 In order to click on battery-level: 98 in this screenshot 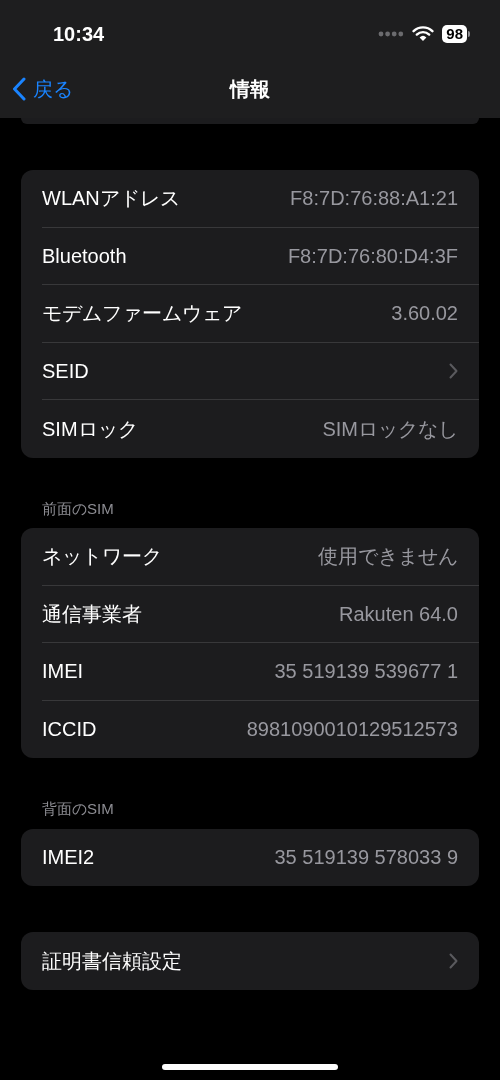, I will do `click(454, 34)`.